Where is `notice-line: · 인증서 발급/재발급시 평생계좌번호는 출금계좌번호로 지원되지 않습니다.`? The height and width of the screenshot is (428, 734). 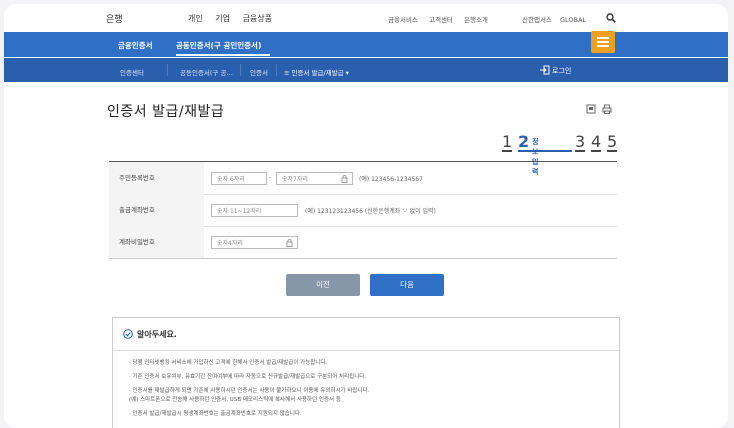
notice-line: · 인증서 발급/재발급시 평생계좌번호는 출금계좌번호로 지원되지 않습니다. is located at coordinates (215, 414).